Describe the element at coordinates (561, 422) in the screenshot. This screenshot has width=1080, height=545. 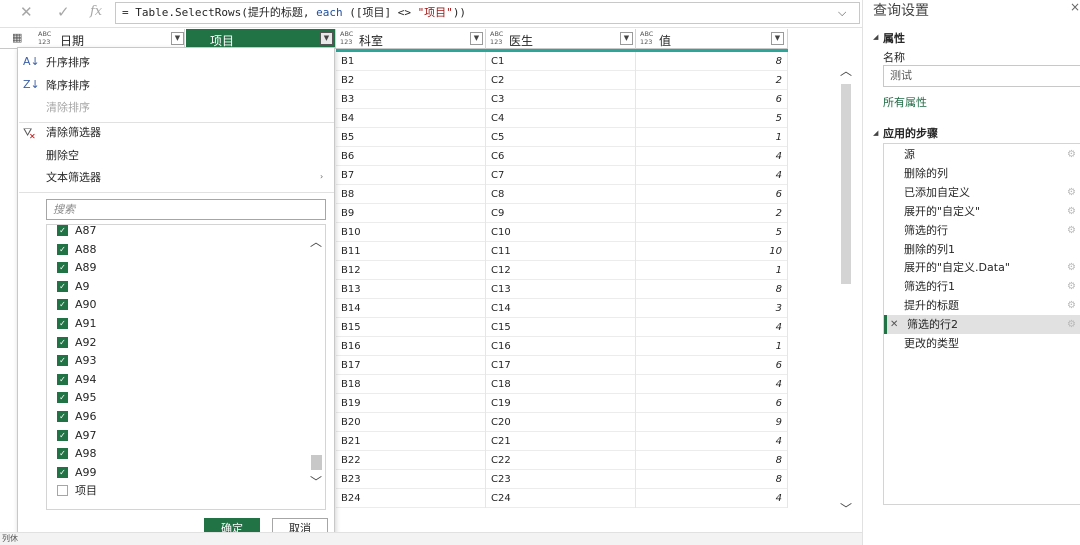
I see `cell-doctor: C20` at that location.